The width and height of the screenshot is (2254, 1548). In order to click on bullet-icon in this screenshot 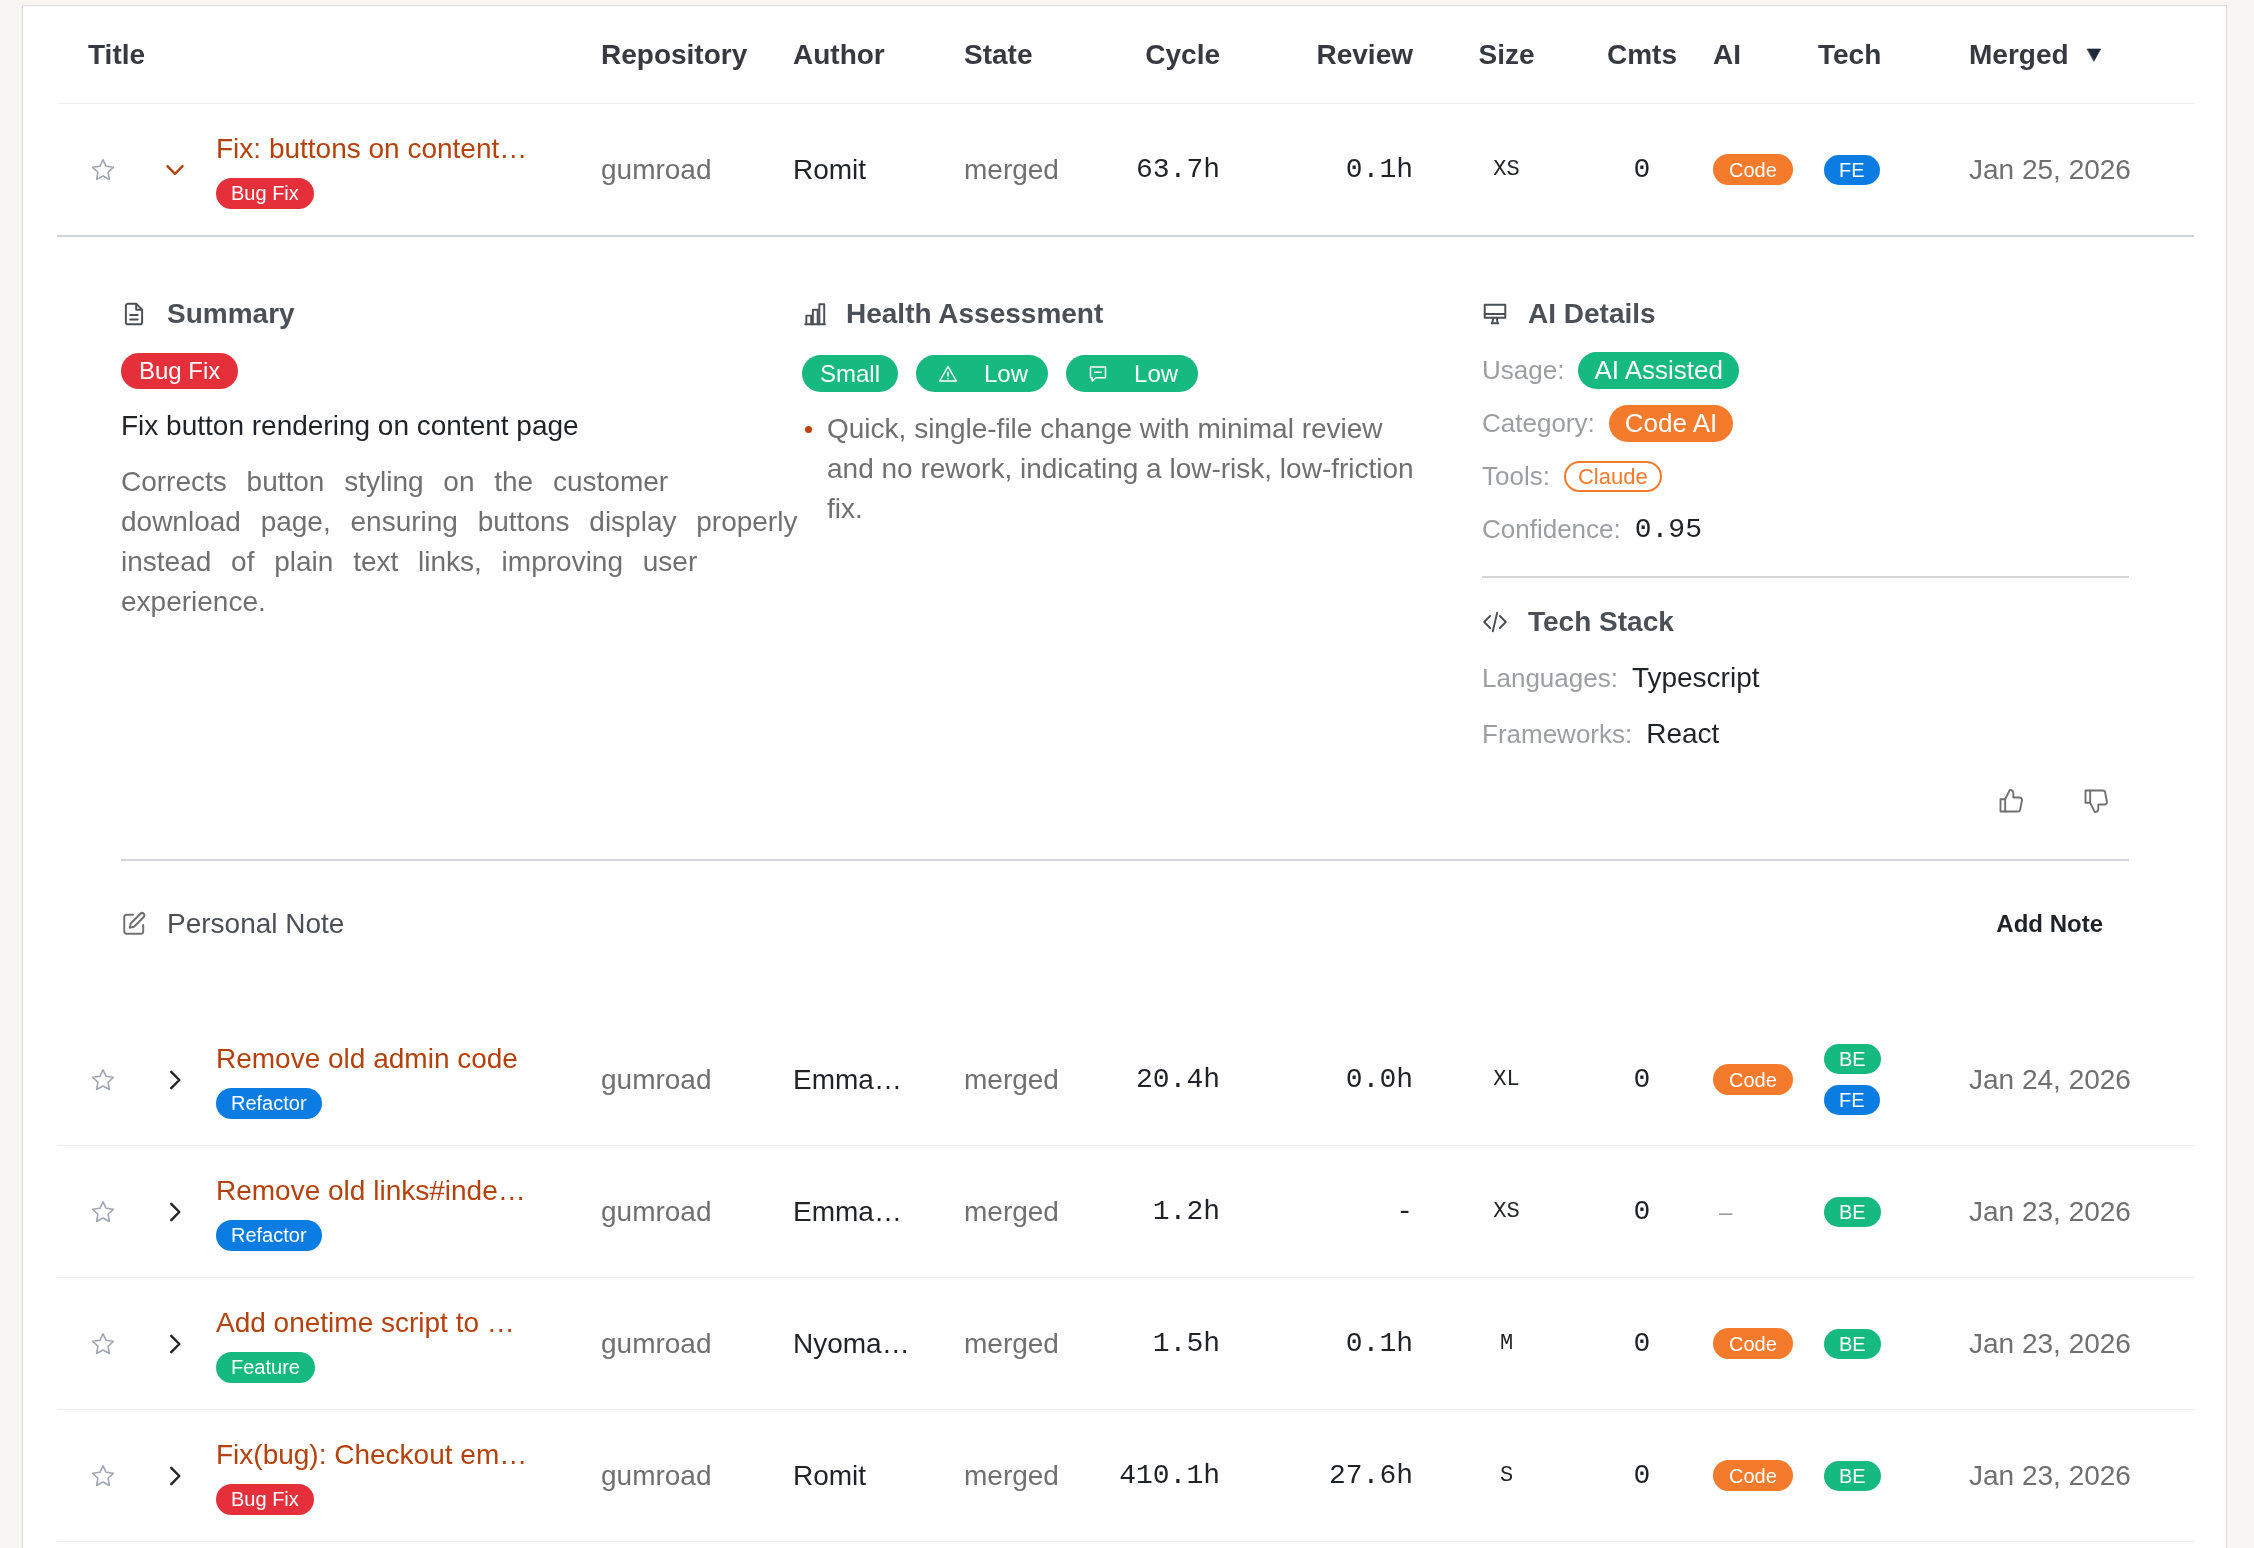, I will do `click(808, 429)`.